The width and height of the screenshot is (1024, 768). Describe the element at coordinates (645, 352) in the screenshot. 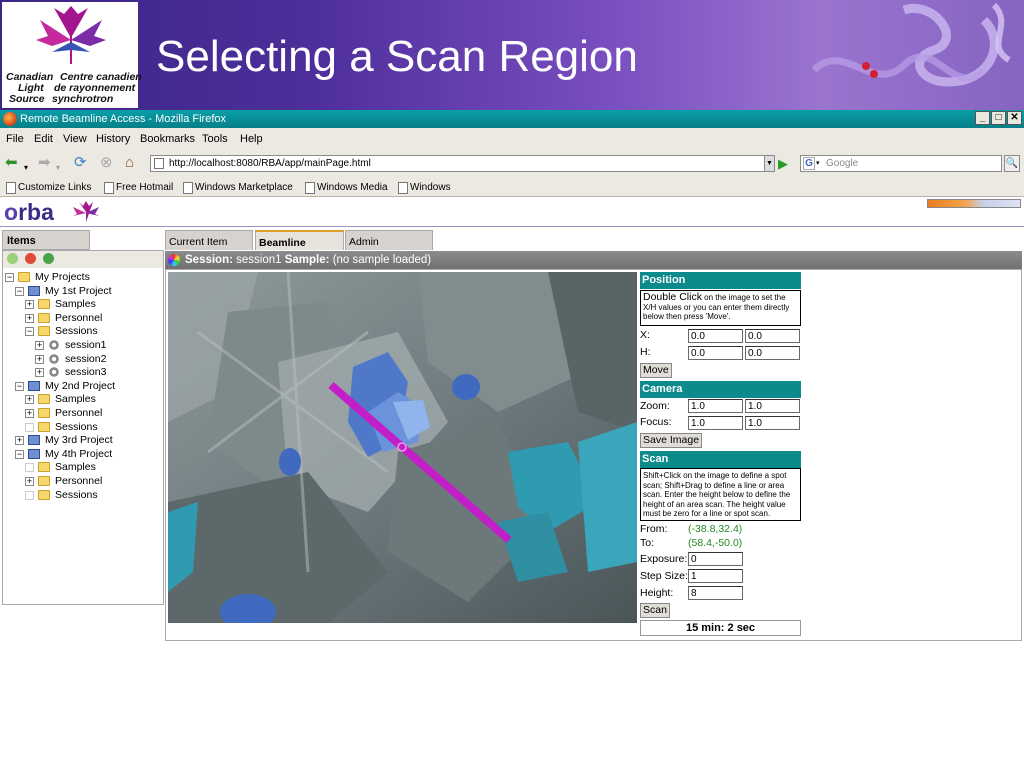

I see `h-label: H:` at that location.